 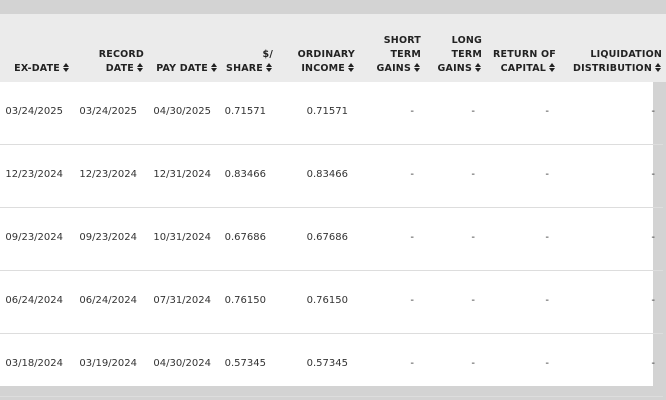 I want to click on cell-ex-date: 03/24/2025, so click(x=34, y=111).